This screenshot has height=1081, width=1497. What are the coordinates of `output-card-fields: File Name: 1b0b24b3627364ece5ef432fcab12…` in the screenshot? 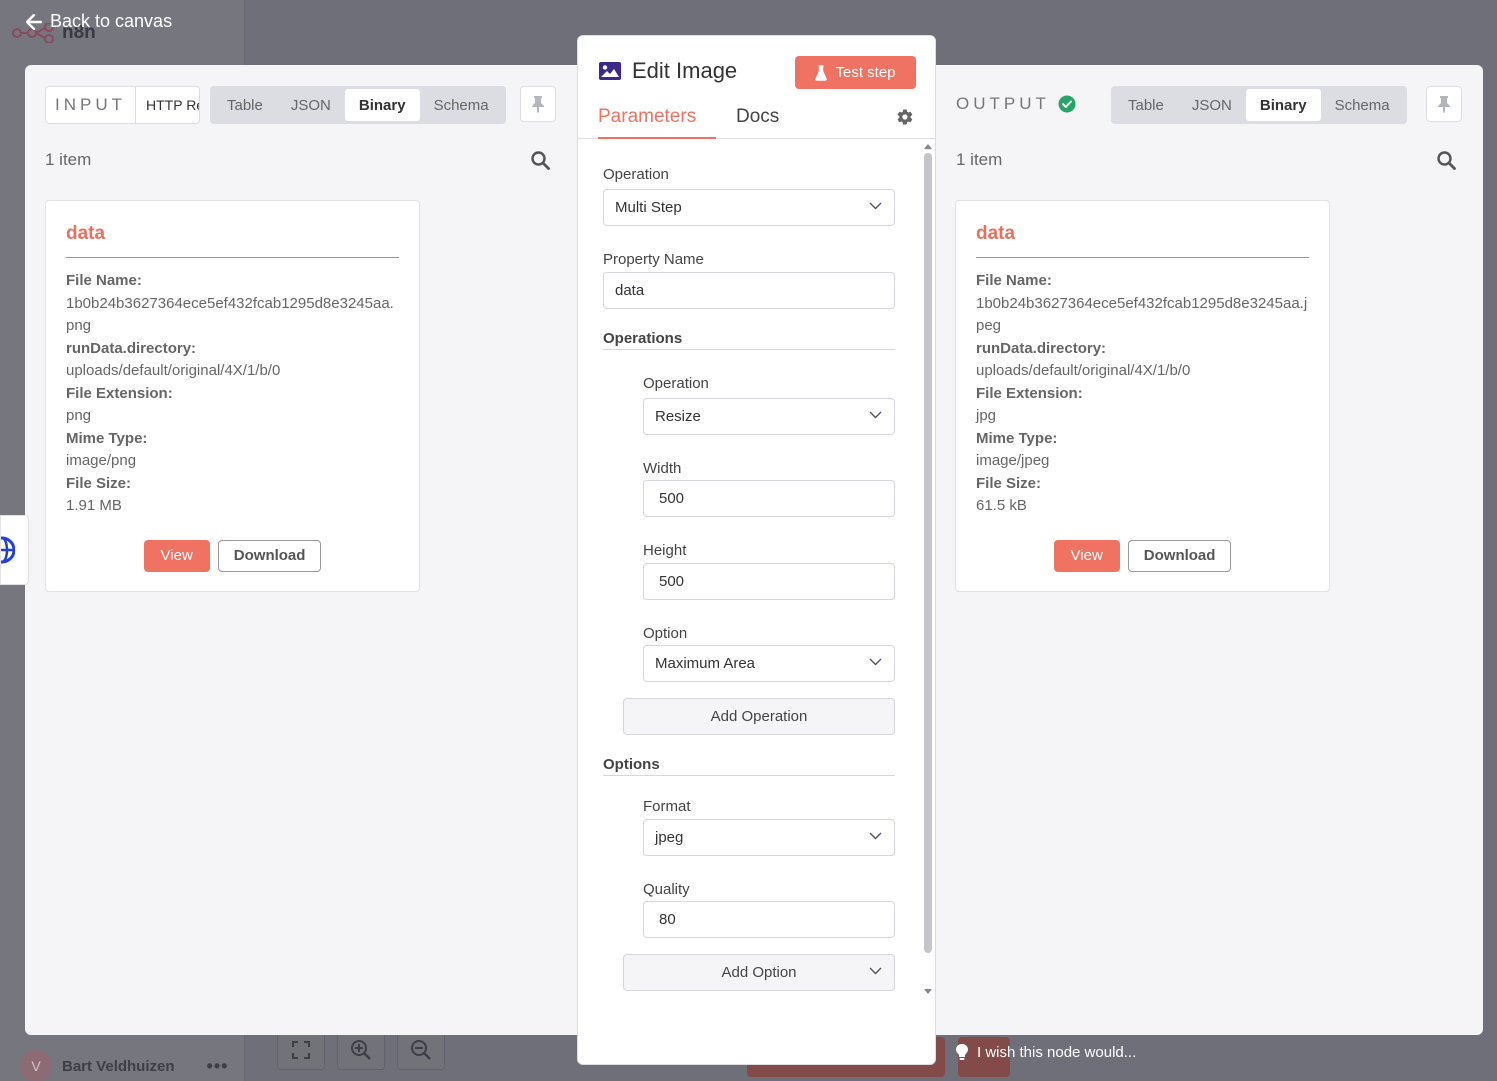 It's located at (1142, 394).